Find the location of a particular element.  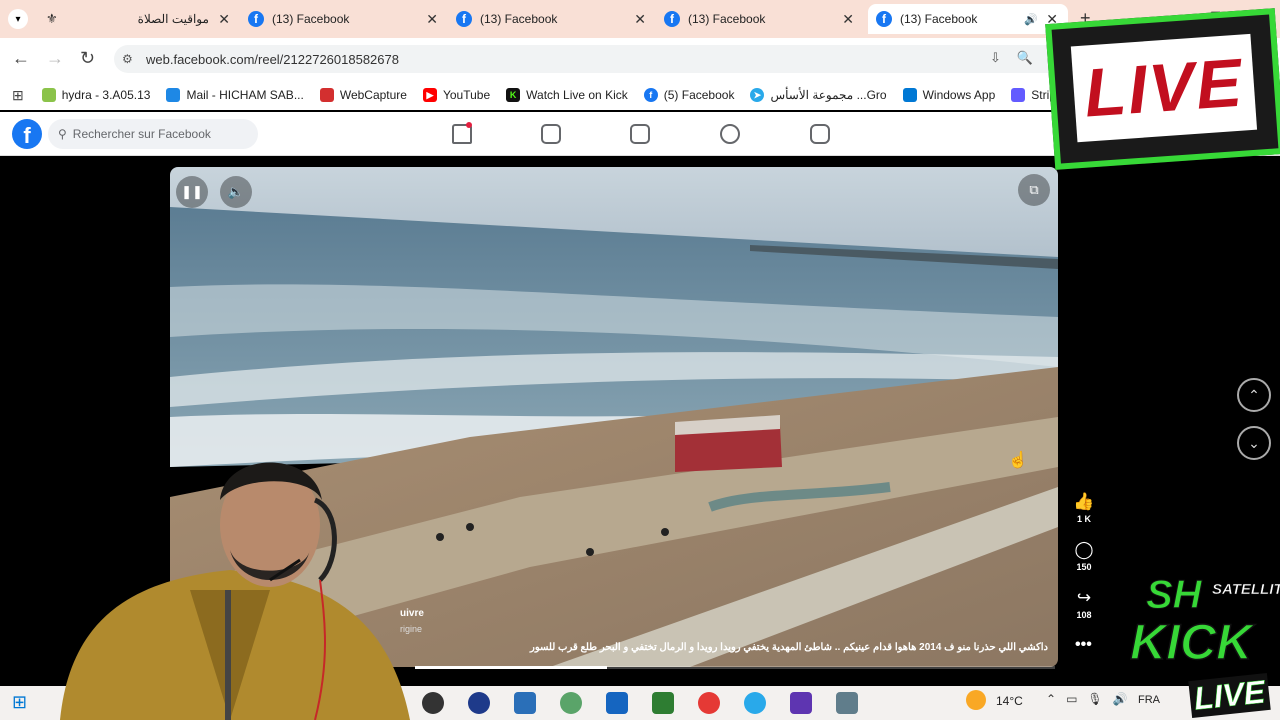

audio-playing-icon: 🔊 is located at coordinates (1031, 19).